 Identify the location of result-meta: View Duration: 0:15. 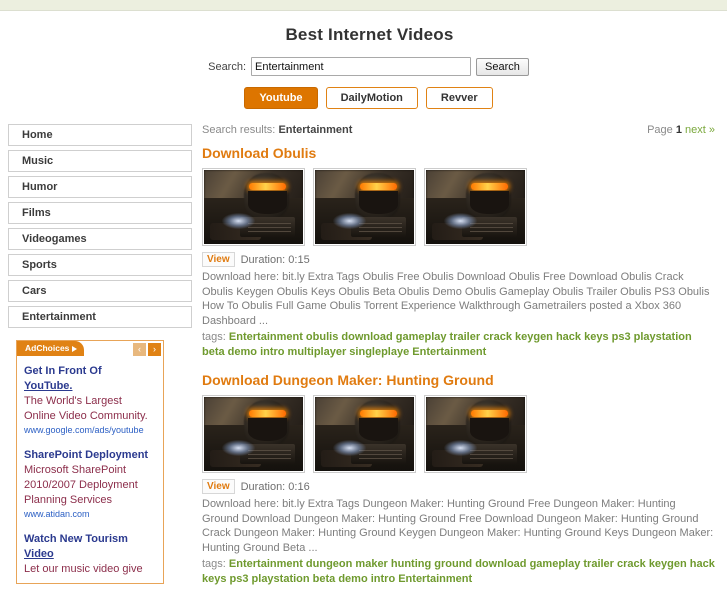
(458, 259).